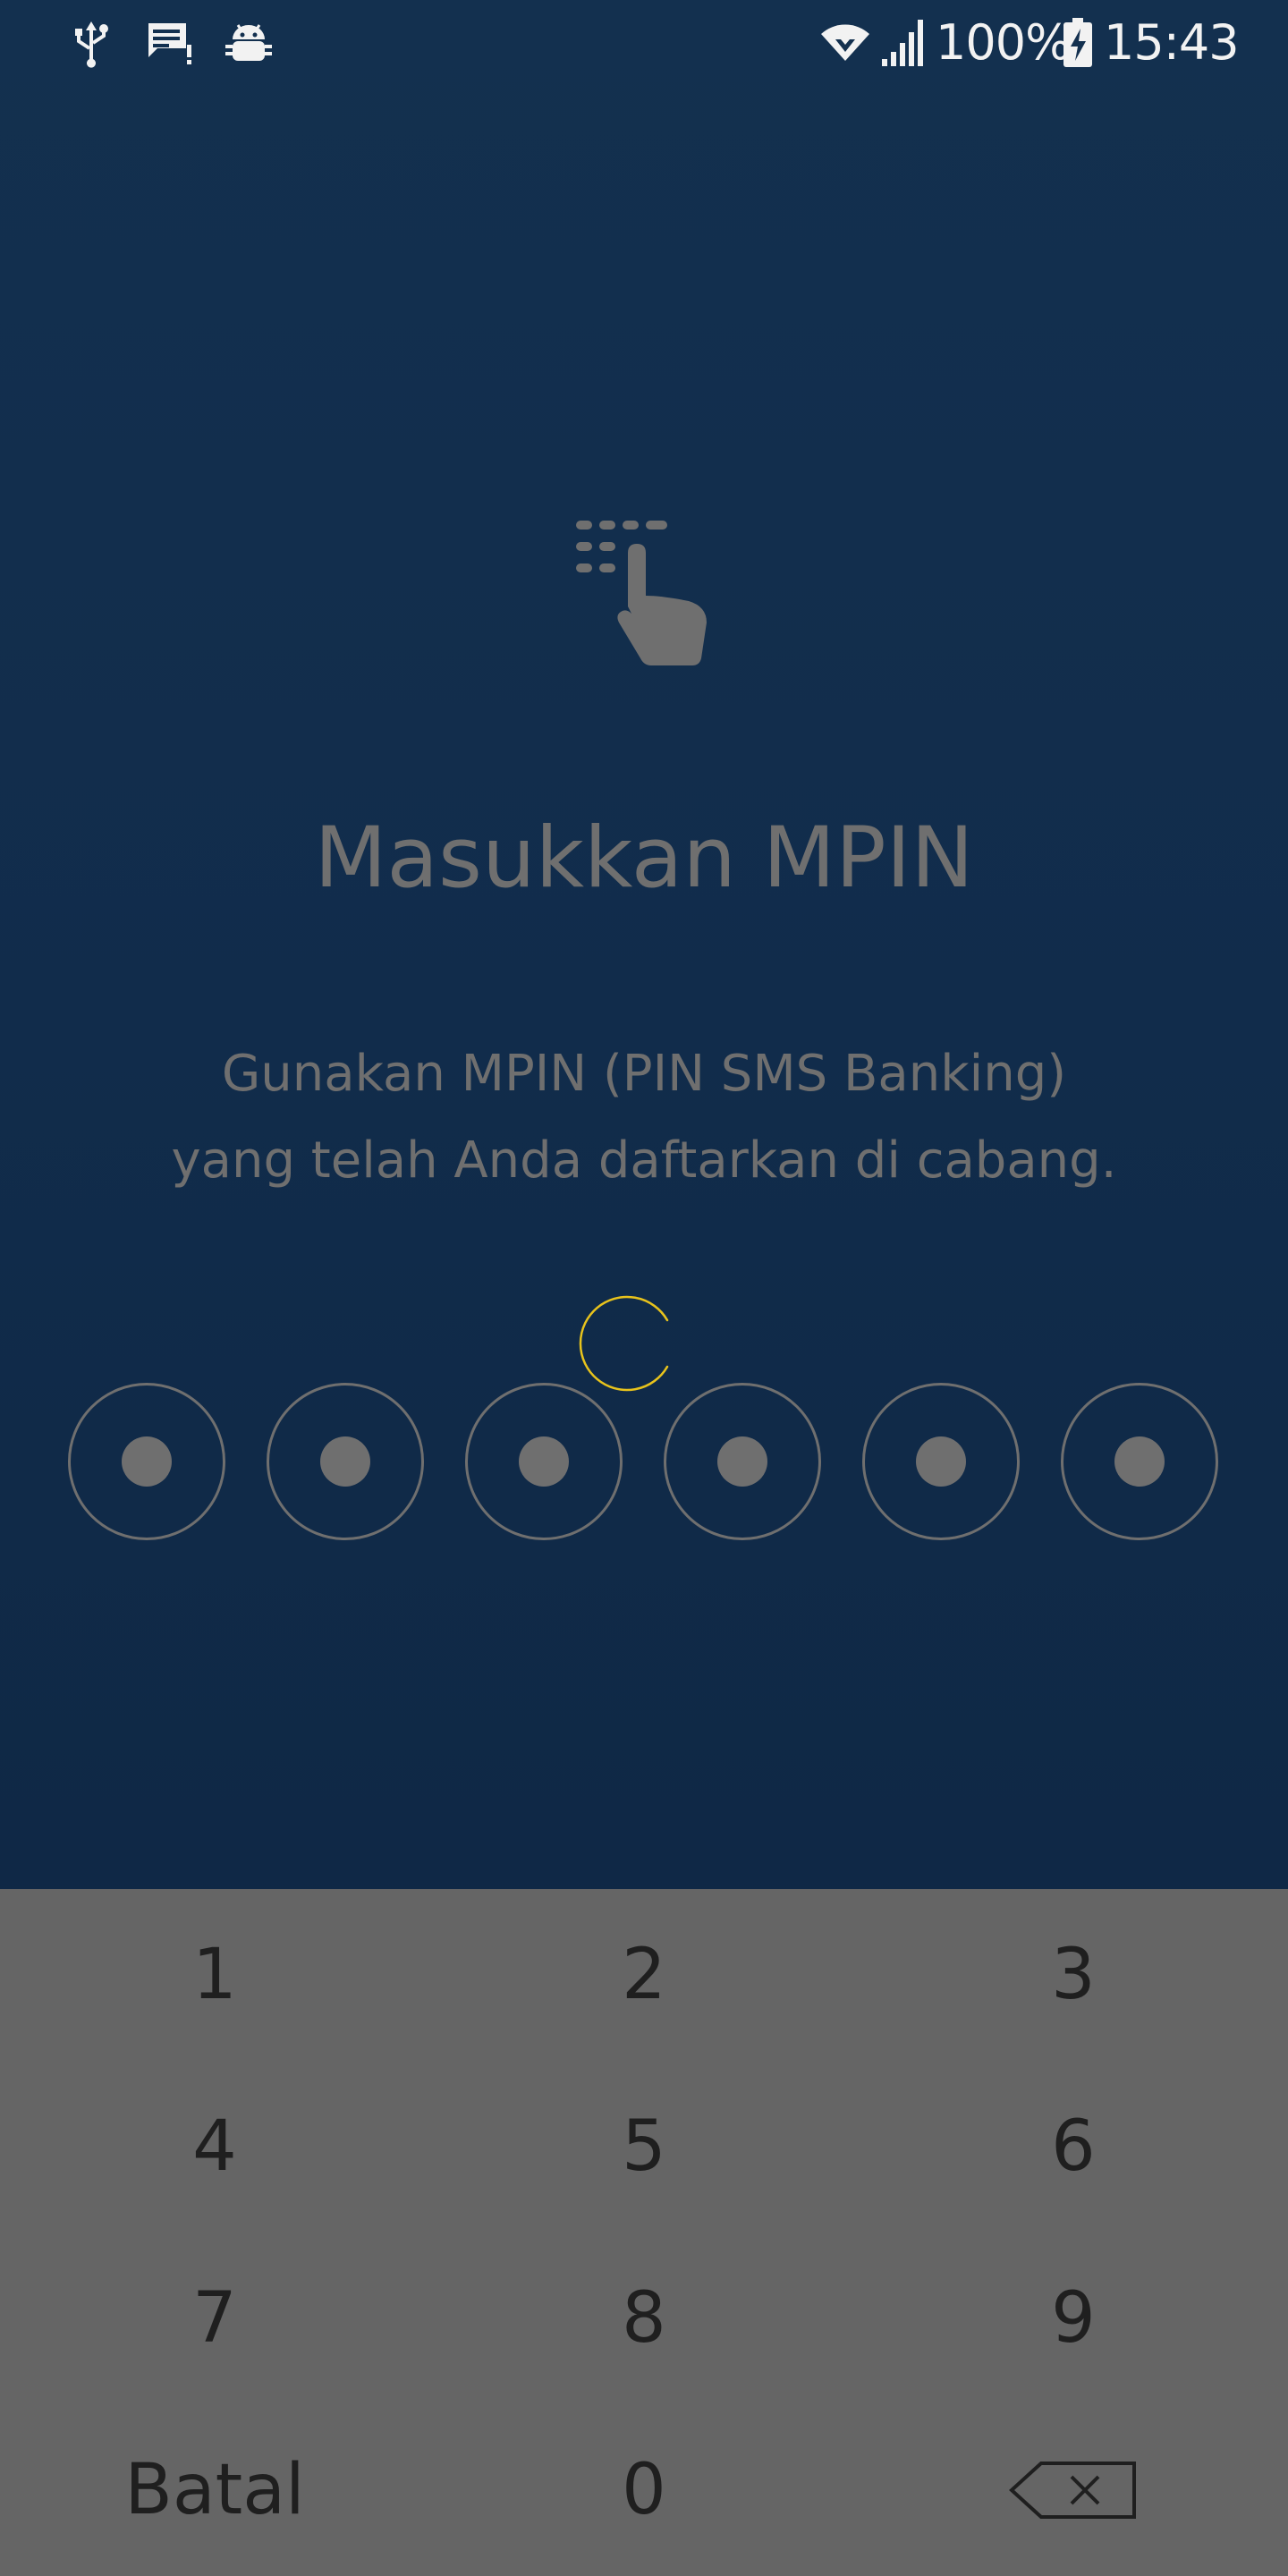  What do you see at coordinates (1073, 2318) in the screenshot?
I see `key-9: 9` at bounding box center [1073, 2318].